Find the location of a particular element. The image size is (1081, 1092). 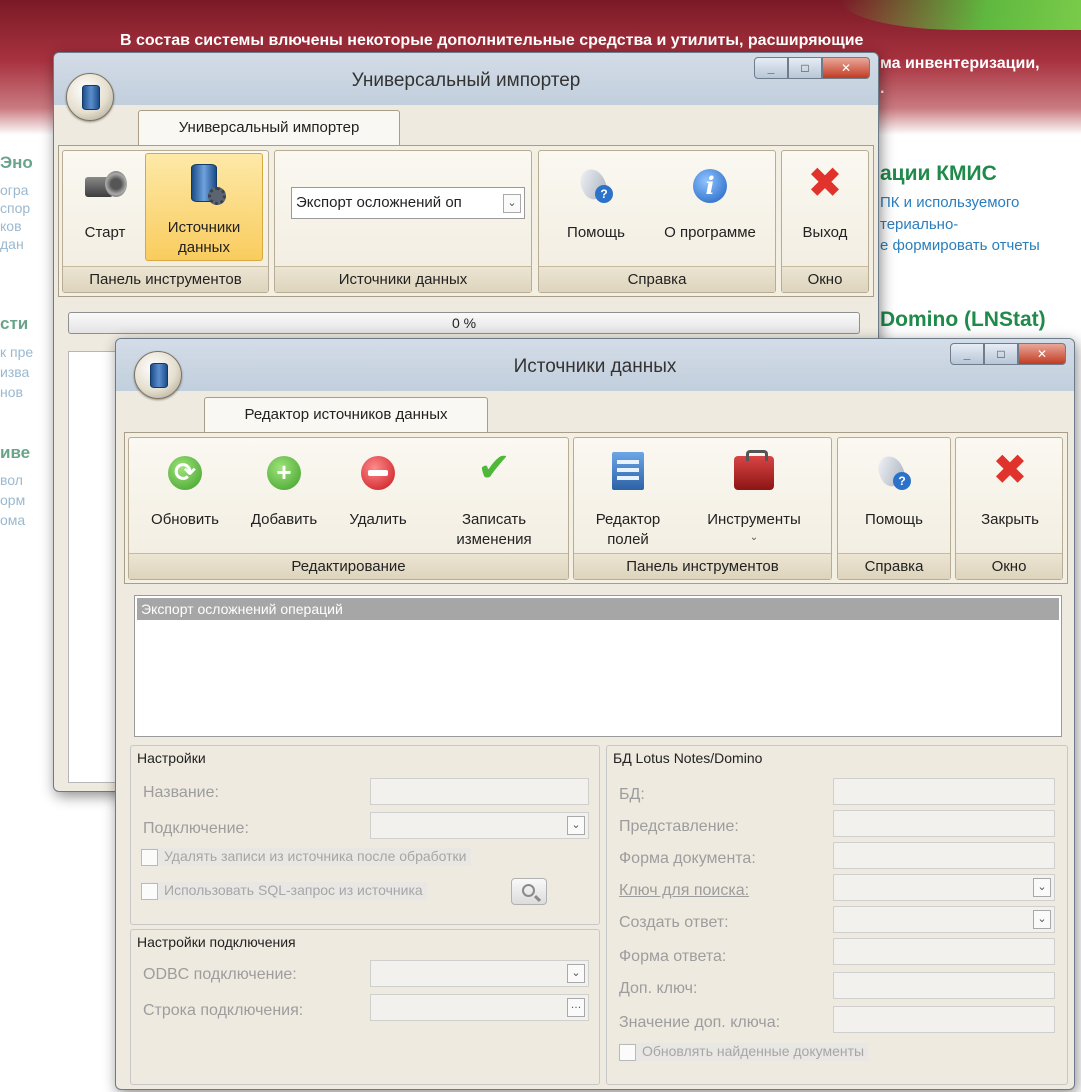

reply-form-field is located at coordinates (944, 951).